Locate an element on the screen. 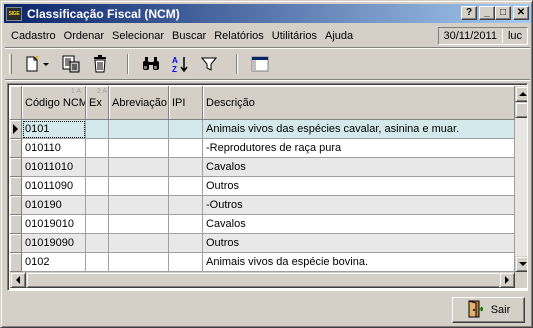 The height and width of the screenshot is (328, 533). maximize-button: □ is located at coordinates (503, 13).